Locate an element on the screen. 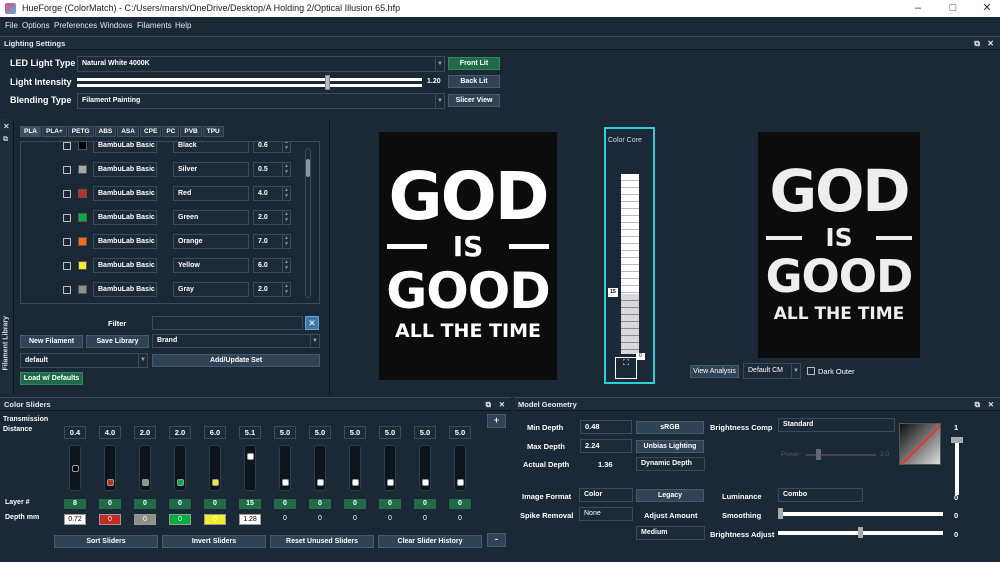 The width and height of the screenshot is (1000, 562). td-value-box: 0.4 is located at coordinates (75, 432).